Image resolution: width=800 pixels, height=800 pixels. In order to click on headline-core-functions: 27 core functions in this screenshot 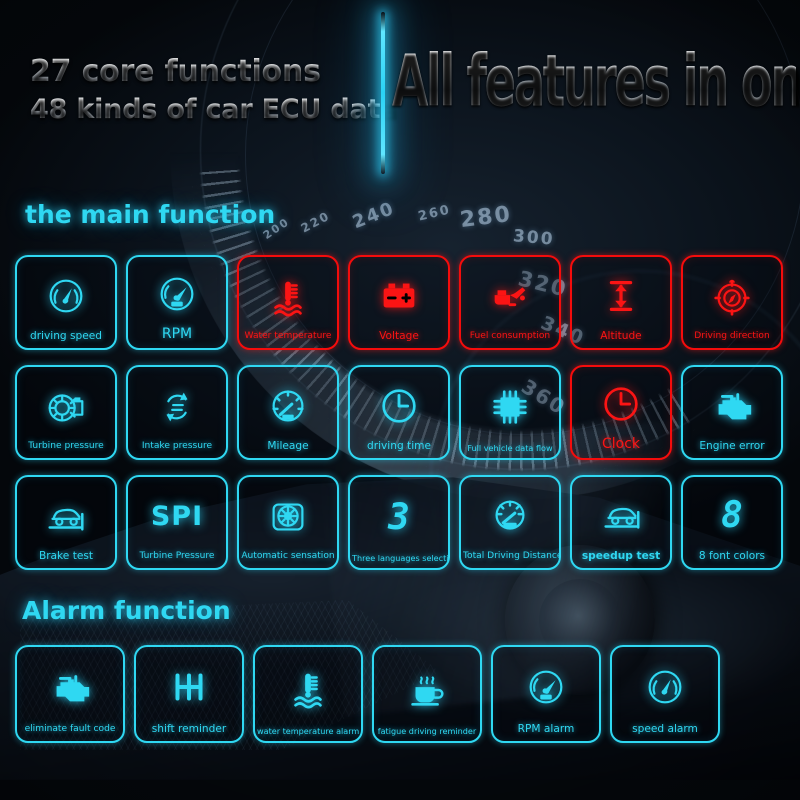, I will do `click(205, 72)`.